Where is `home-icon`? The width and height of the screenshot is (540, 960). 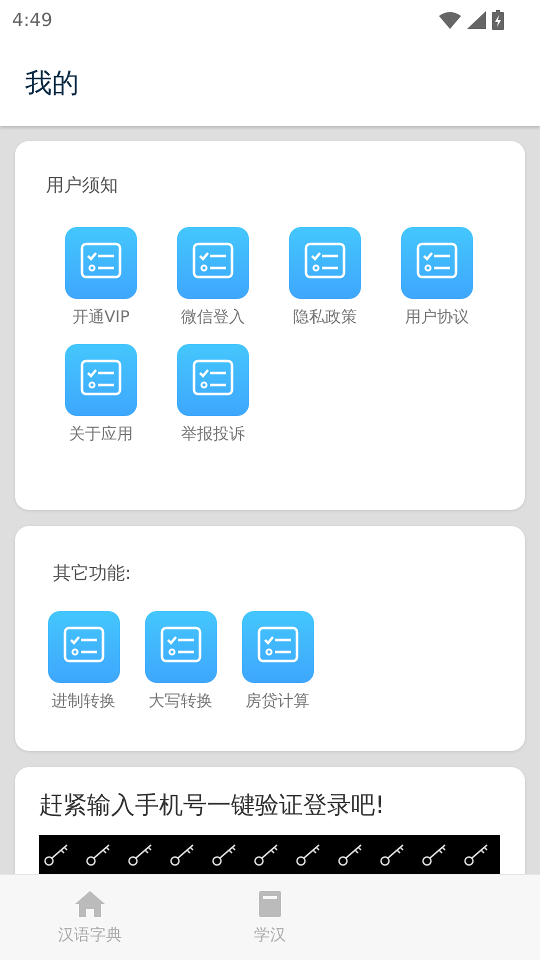
home-icon is located at coordinates (90, 904).